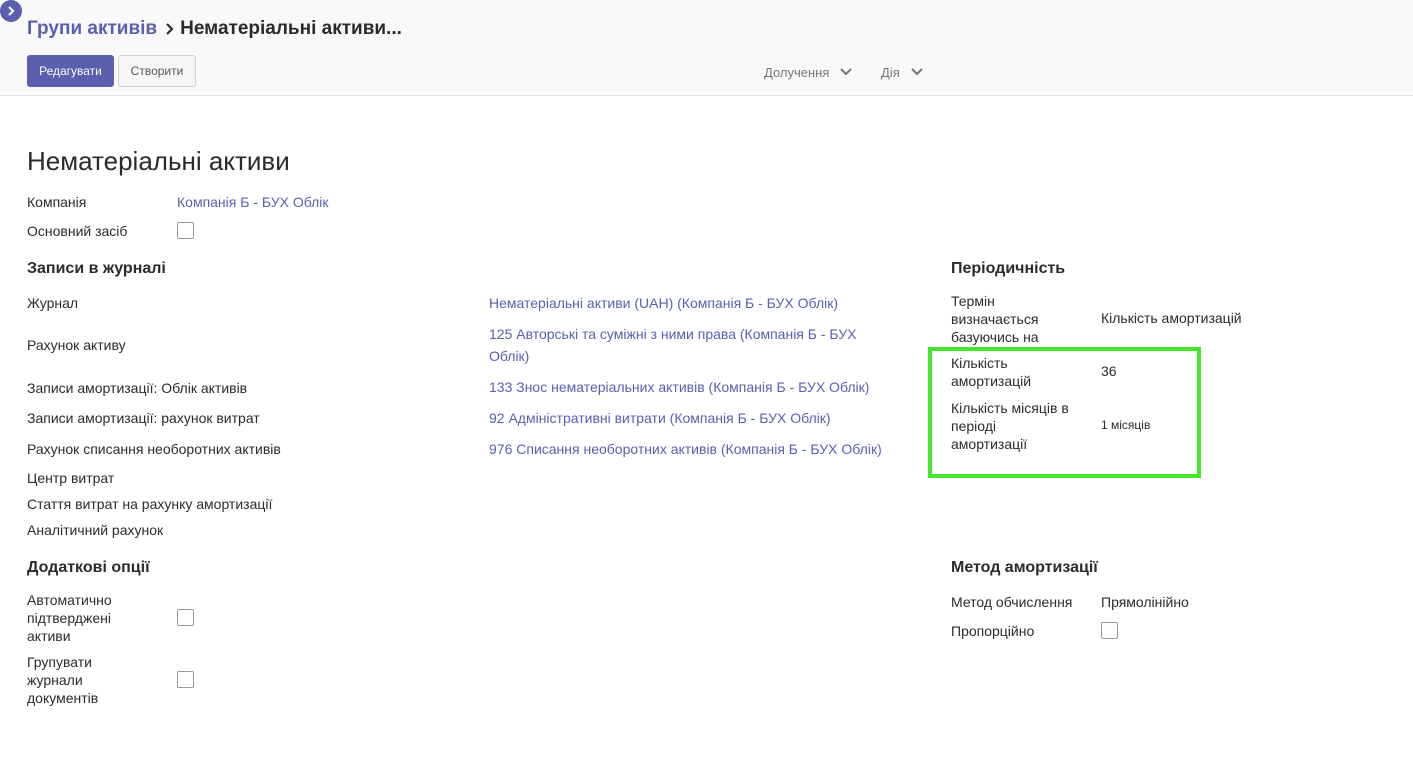  What do you see at coordinates (96, 268) in the screenshot?
I see `journal-section-title: Записи в журналі` at bounding box center [96, 268].